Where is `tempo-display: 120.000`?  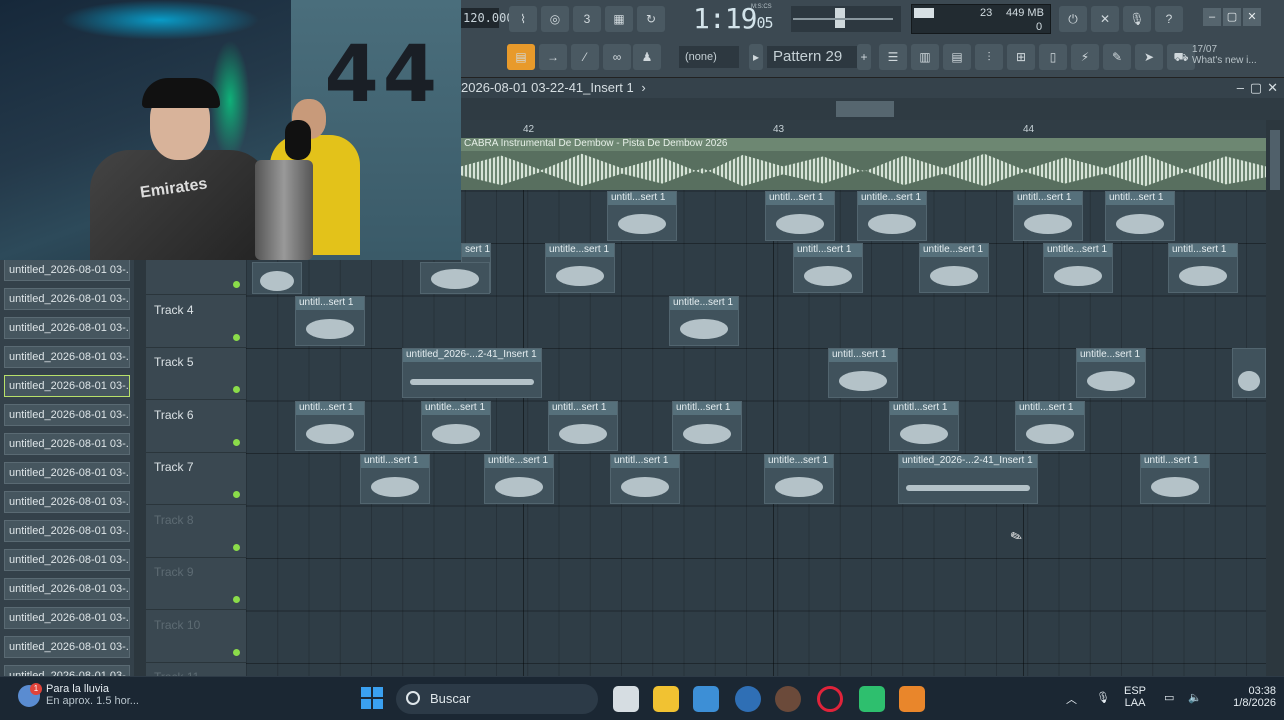 tempo-display: 120.000 is located at coordinates (487, 18).